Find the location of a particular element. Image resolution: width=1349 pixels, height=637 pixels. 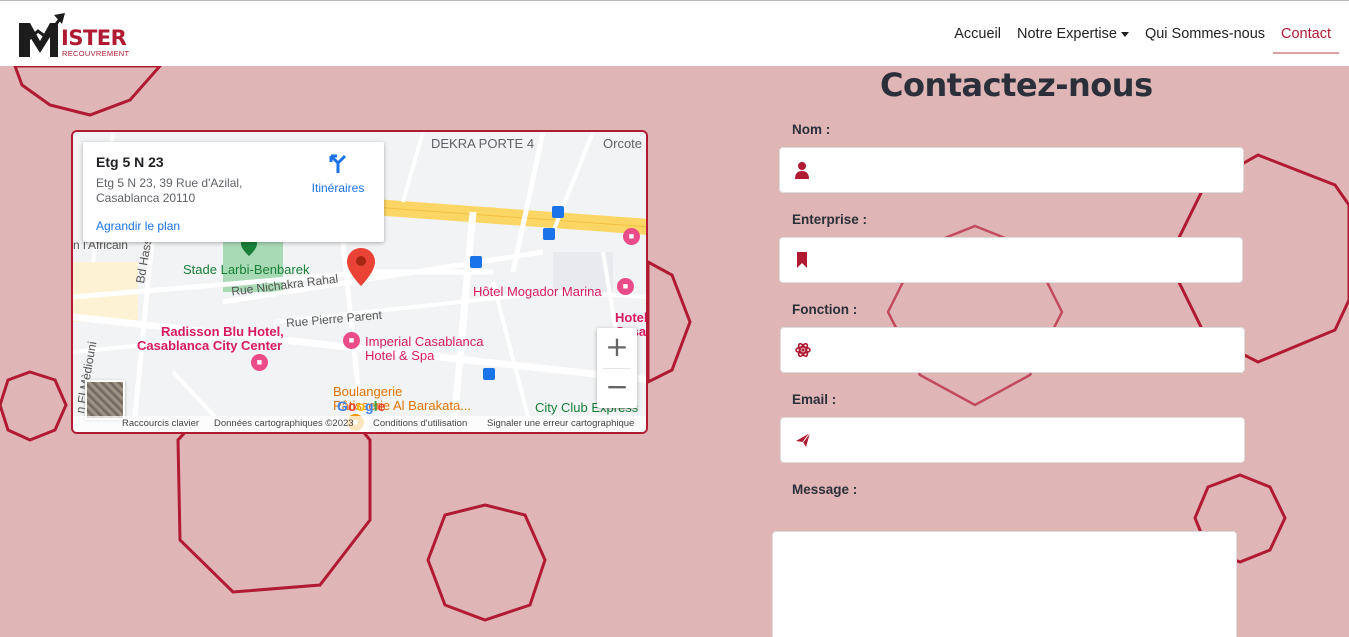

brand-logo: ISTER RECOUVREMENT is located at coordinates (75, 35).